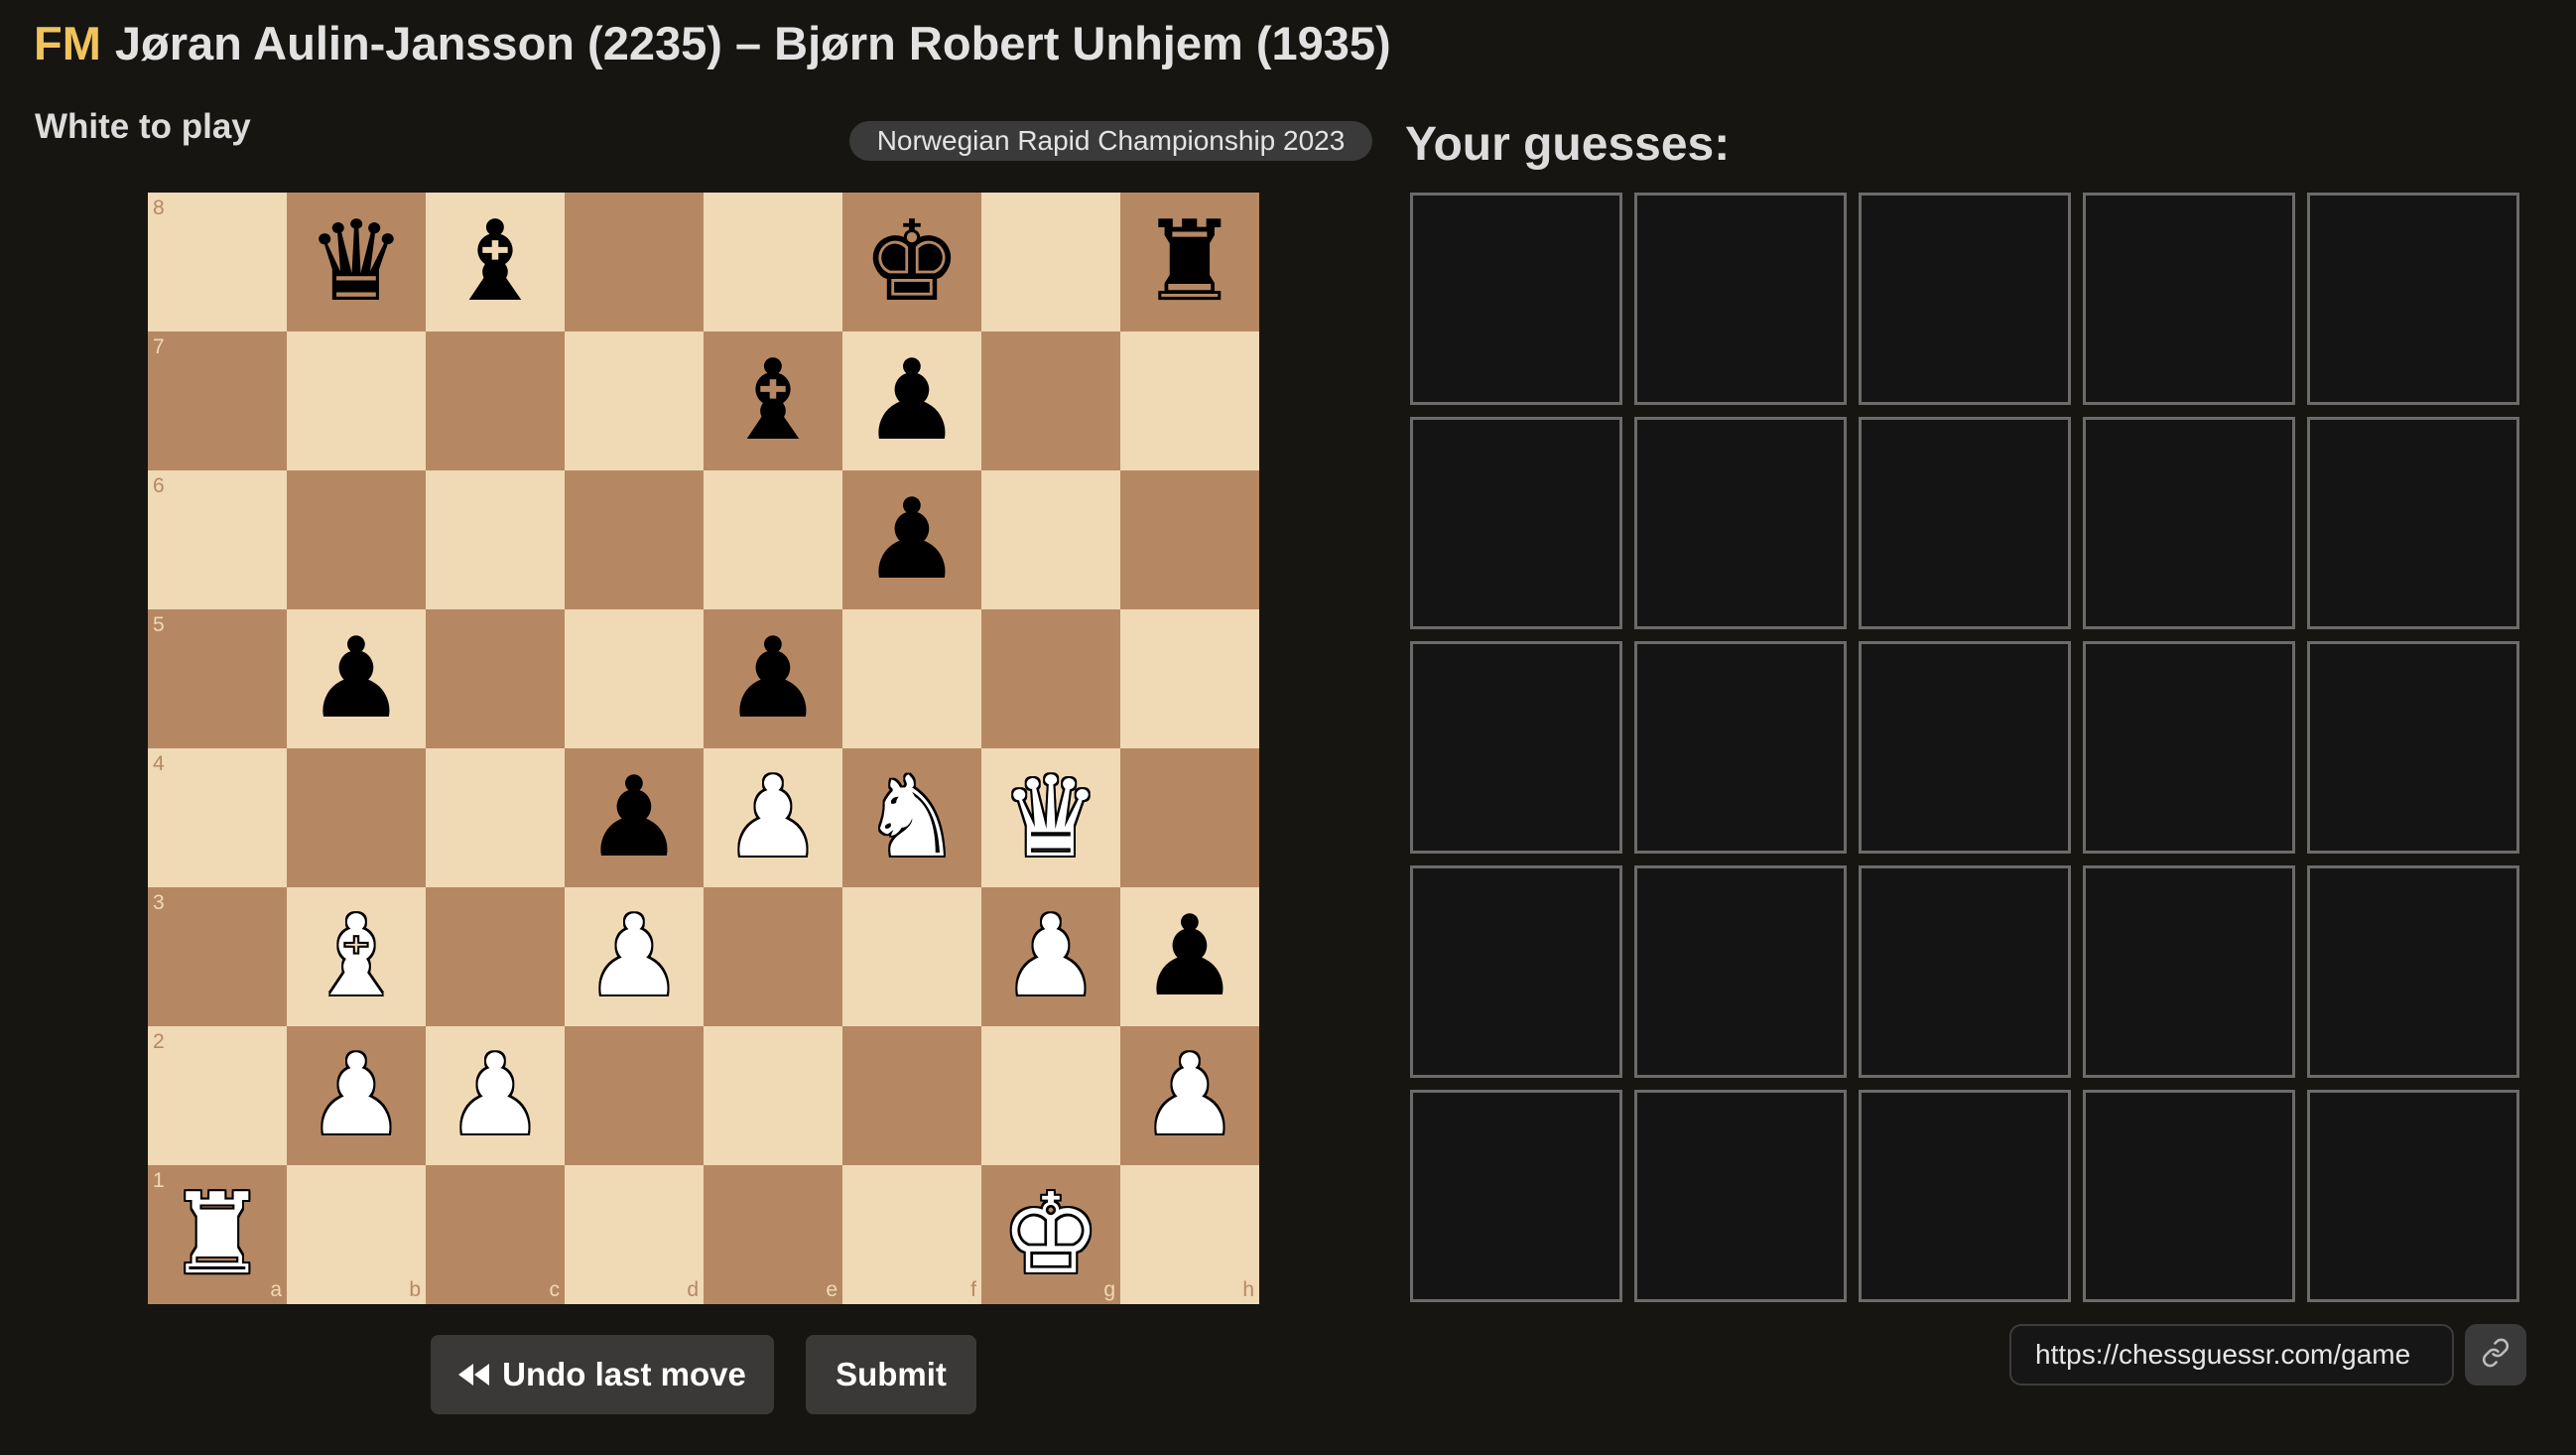 Image resolution: width=2576 pixels, height=1455 pixels. I want to click on square-c4, so click(496, 817).